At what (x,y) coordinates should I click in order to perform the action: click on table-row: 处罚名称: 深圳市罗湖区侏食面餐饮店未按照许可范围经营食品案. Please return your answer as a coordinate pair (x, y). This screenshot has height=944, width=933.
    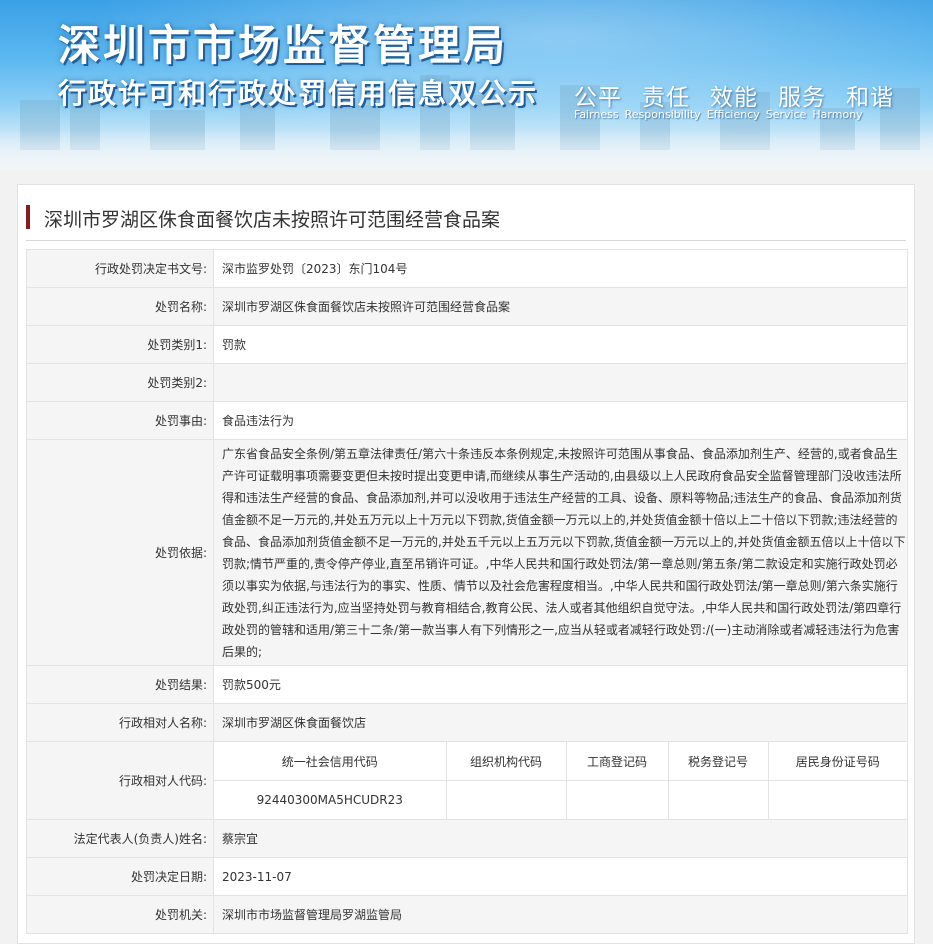
    Looking at the image, I should click on (467, 306).